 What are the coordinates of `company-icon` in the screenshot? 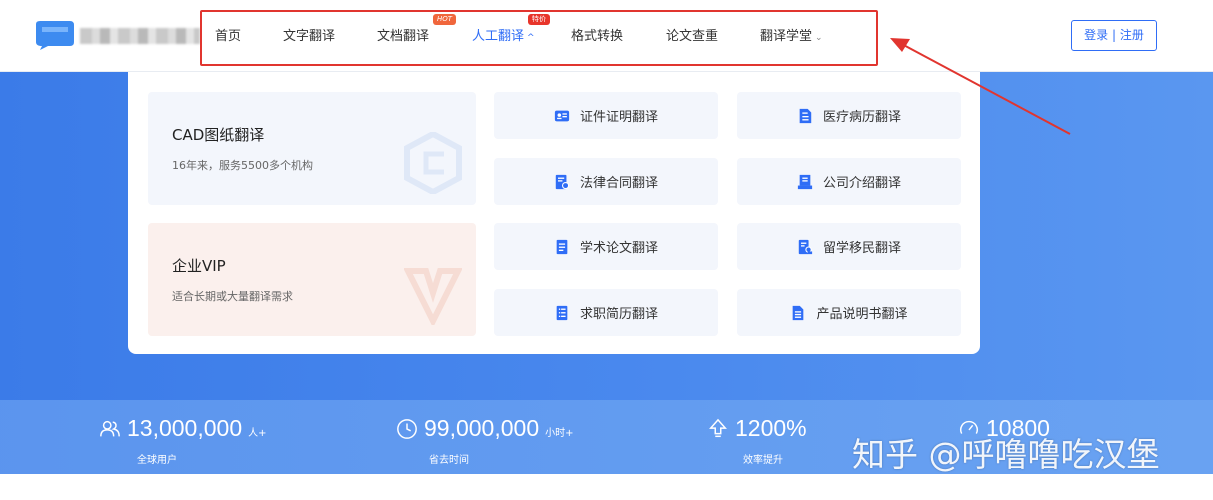 It's located at (805, 181).